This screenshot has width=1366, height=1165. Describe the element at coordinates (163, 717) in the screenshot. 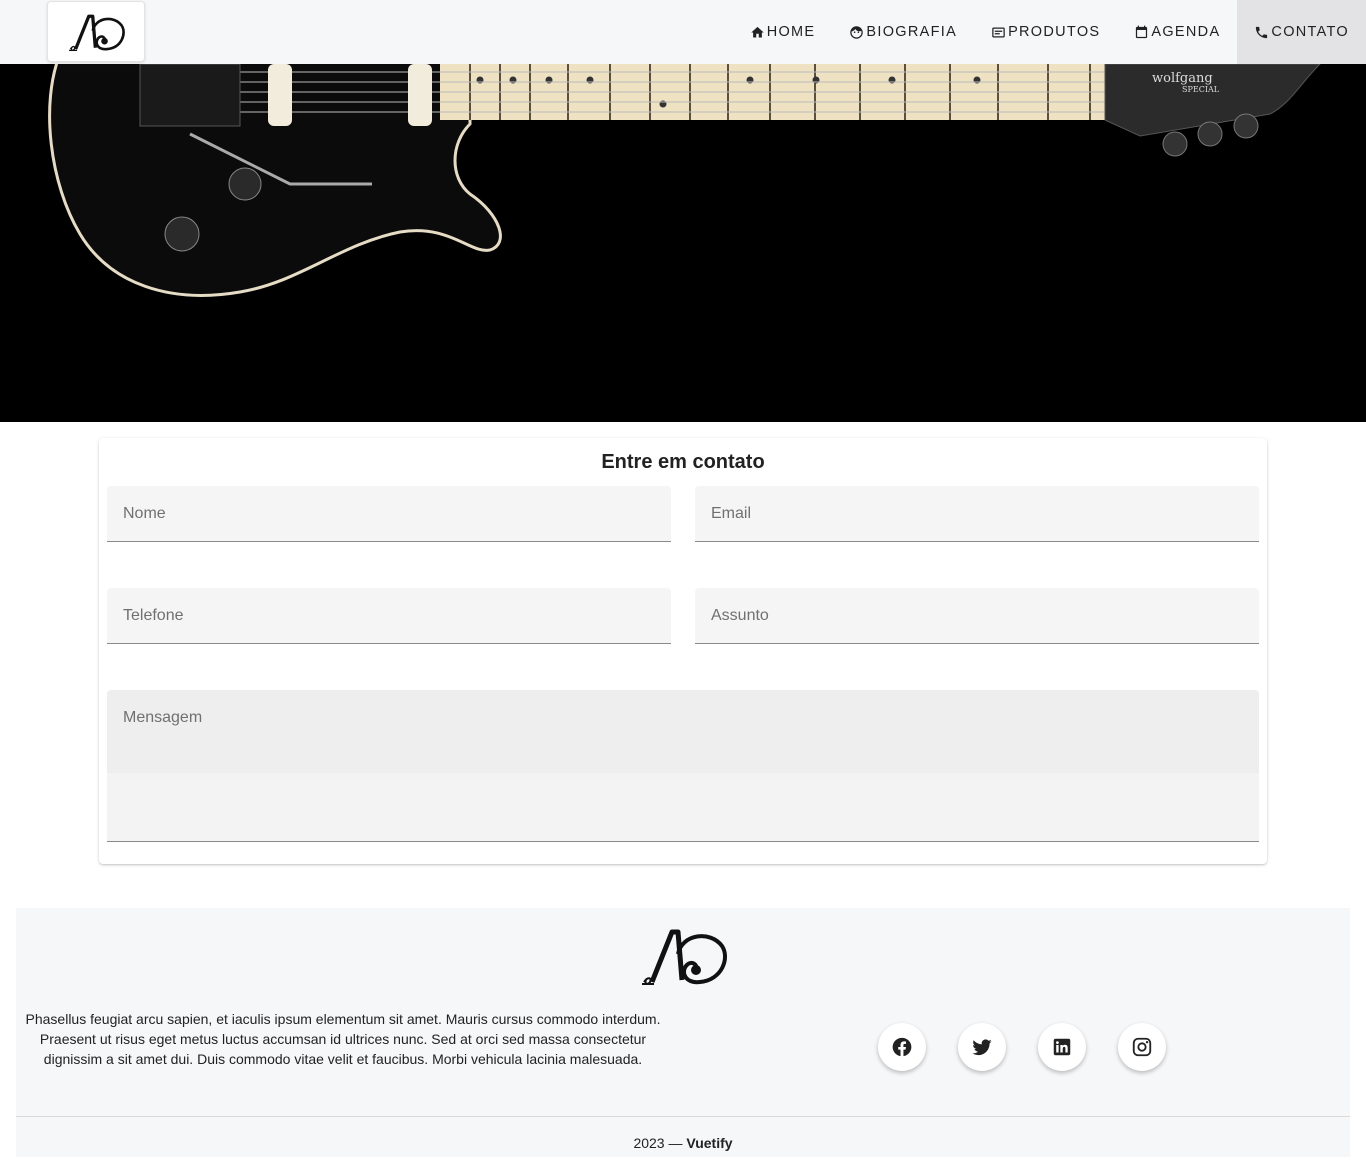

I see `mensagem-label: Mensagem` at that location.